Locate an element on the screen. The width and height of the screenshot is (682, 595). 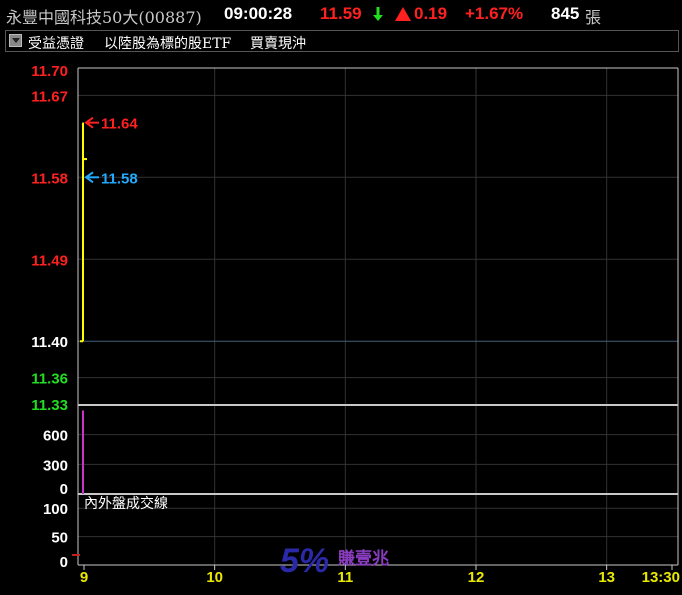
high-price-marker-label: 11.64 is located at coordinates (119, 124).